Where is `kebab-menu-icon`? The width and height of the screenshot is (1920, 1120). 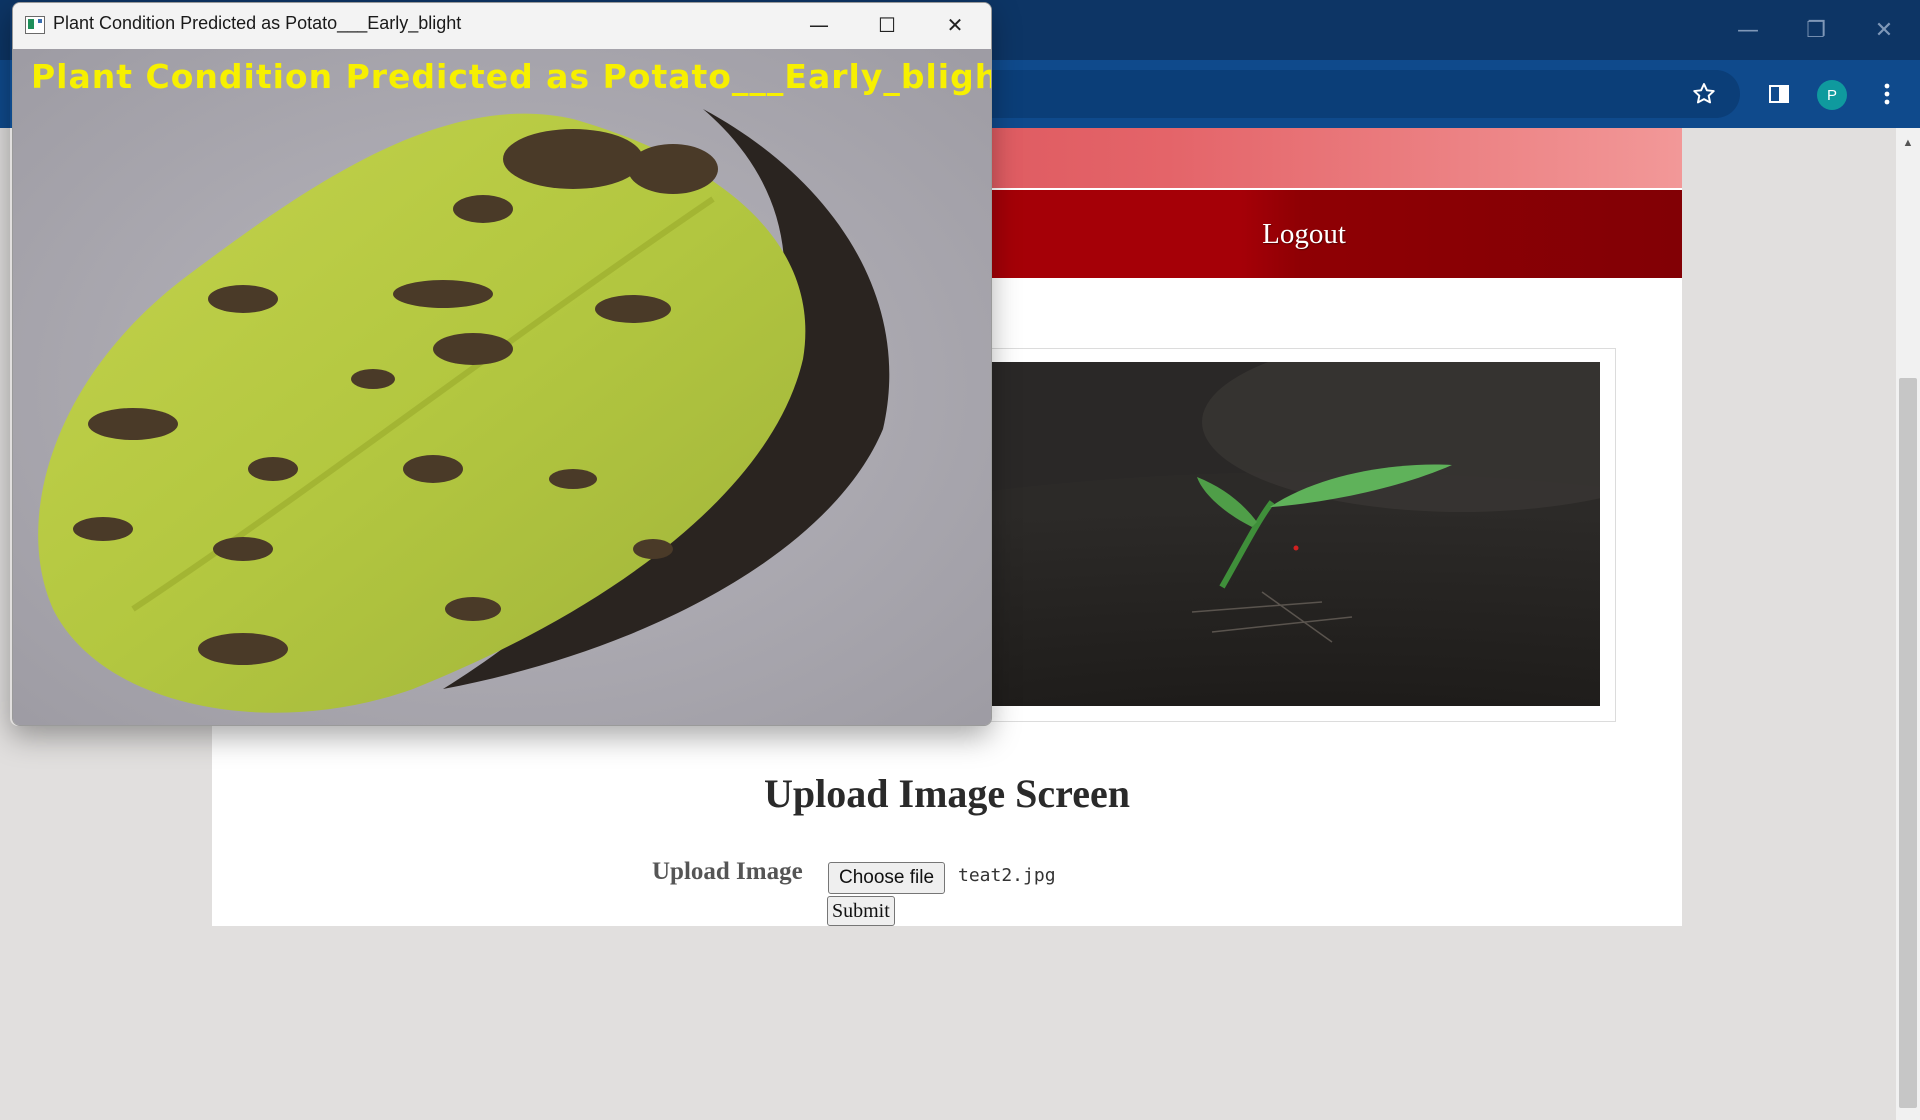
kebab-menu-icon is located at coordinates (1887, 94).